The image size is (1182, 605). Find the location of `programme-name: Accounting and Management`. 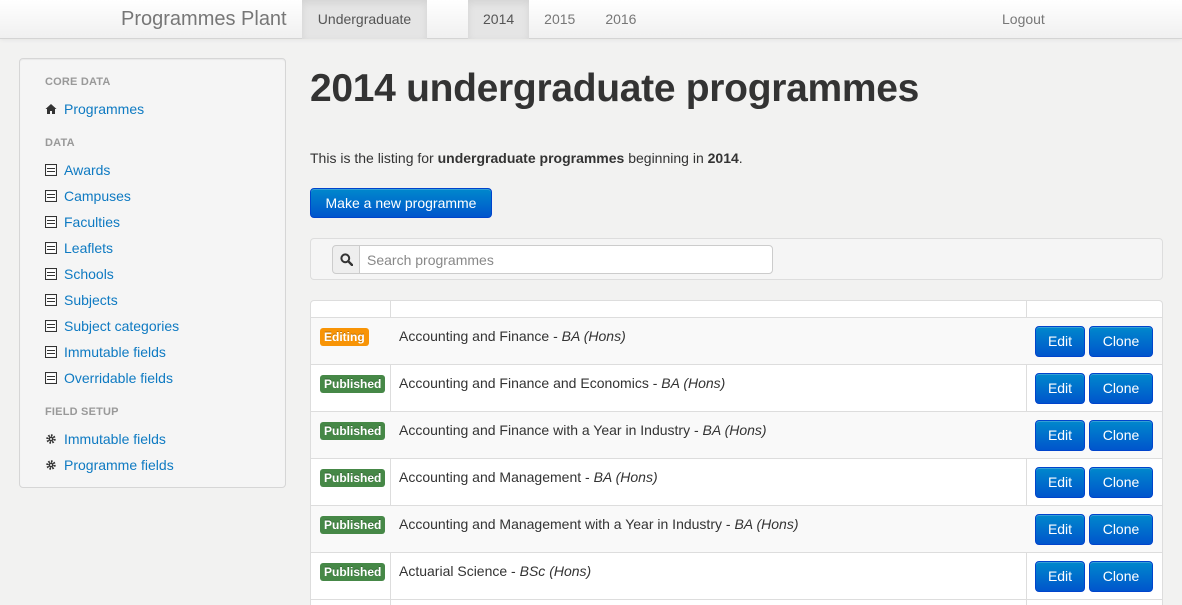

programme-name: Accounting and Management is located at coordinates (490, 477).